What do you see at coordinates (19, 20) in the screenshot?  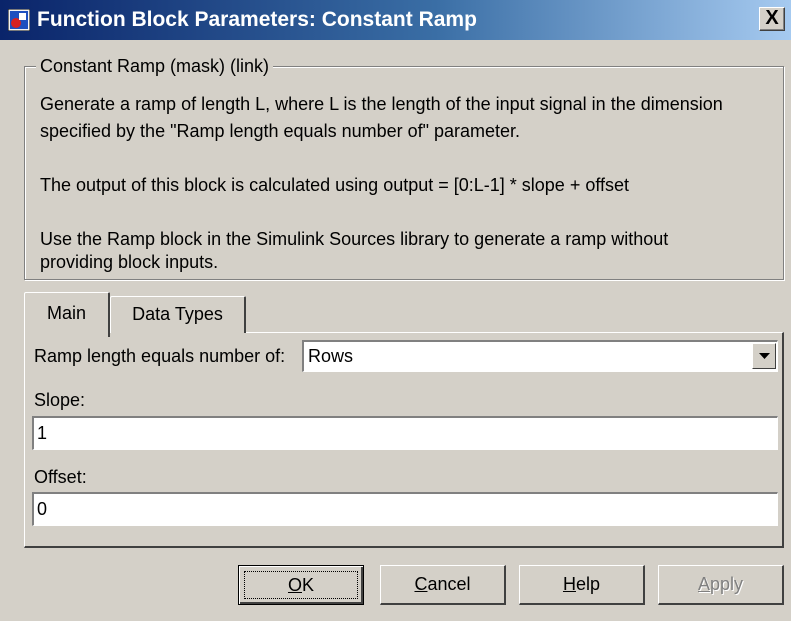 I see `simulink-block-icon` at bounding box center [19, 20].